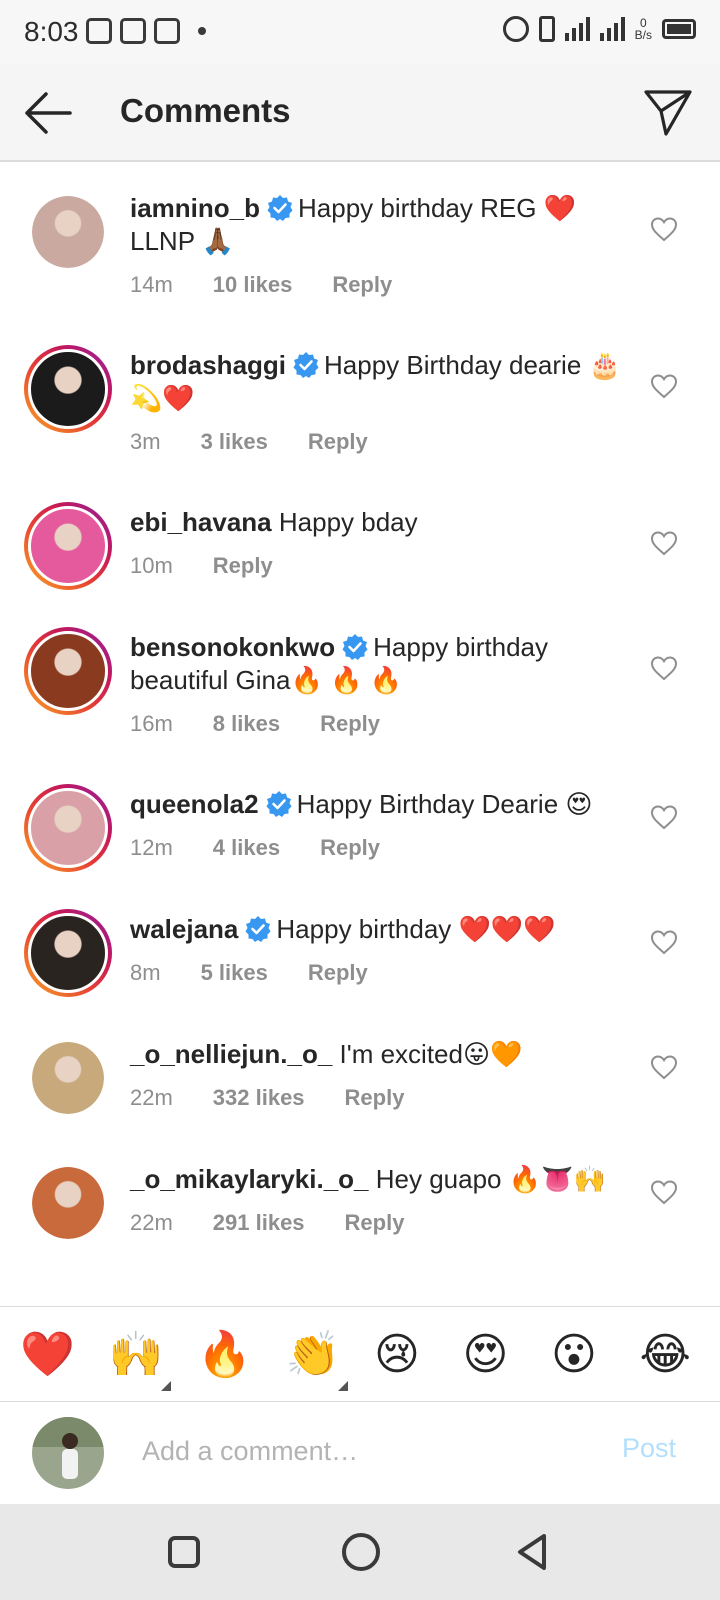  I want to click on comment-meta: 22m 332 likes Reply, so click(267, 1098).